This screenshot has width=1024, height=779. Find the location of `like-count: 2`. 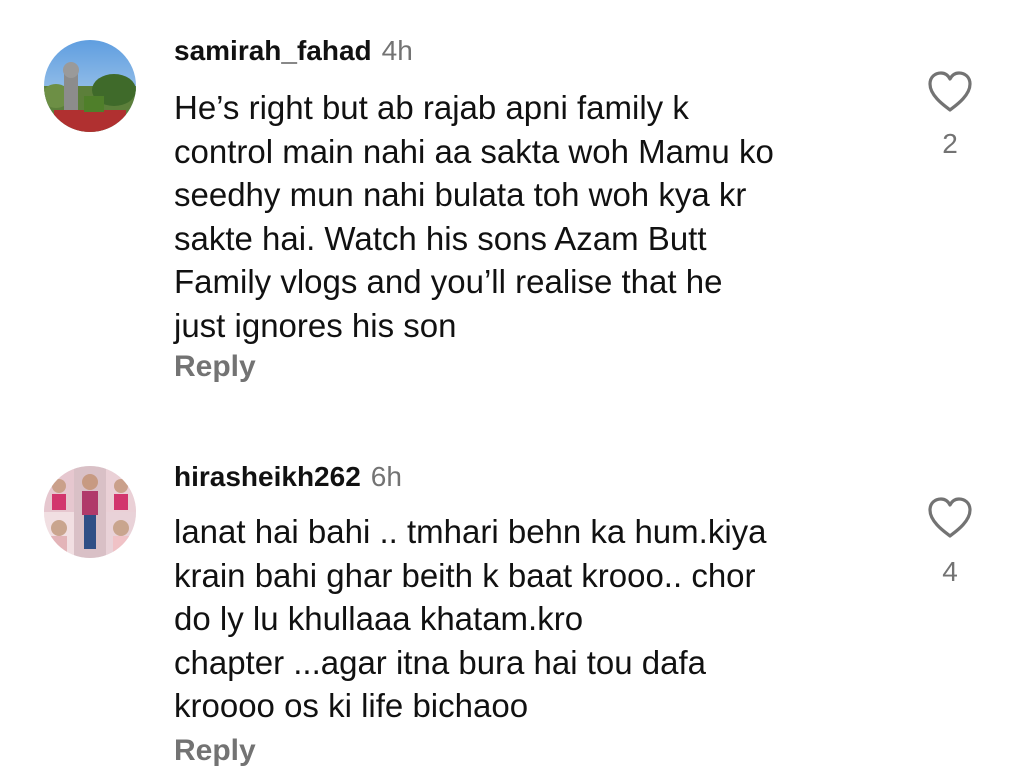

like-count: 2 is located at coordinates (950, 143).